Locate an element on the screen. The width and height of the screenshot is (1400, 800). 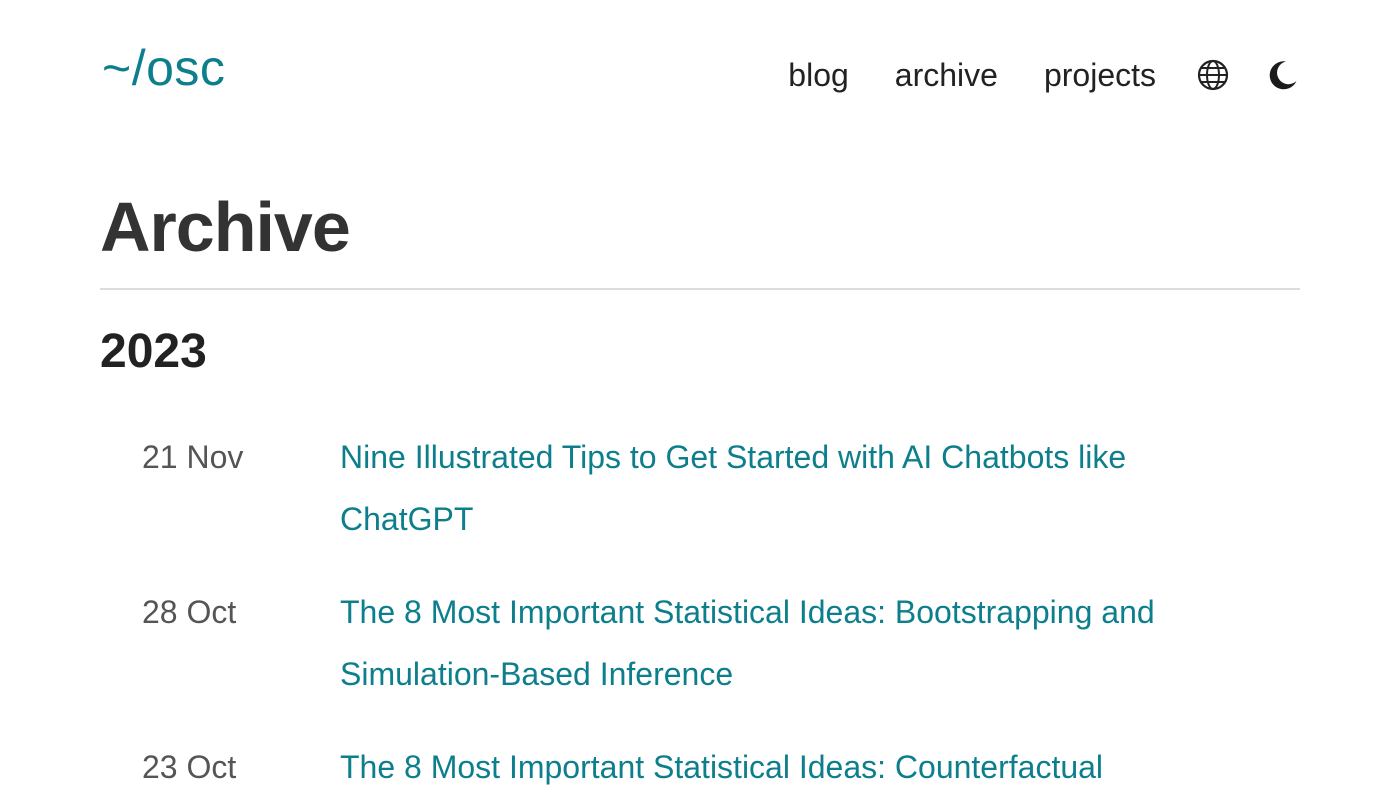
nav-item-archive: archive is located at coordinates (946, 75).